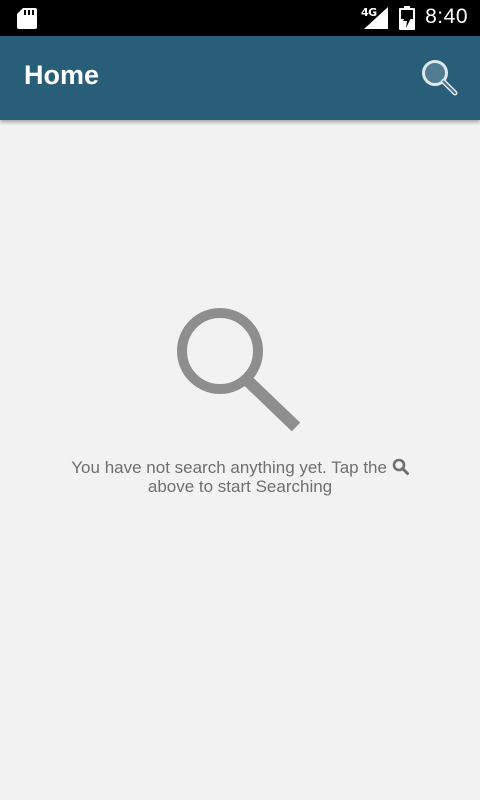  What do you see at coordinates (62, 75) in the screenshot?
I see `page-title: Home` at bounding box center [62, 75].